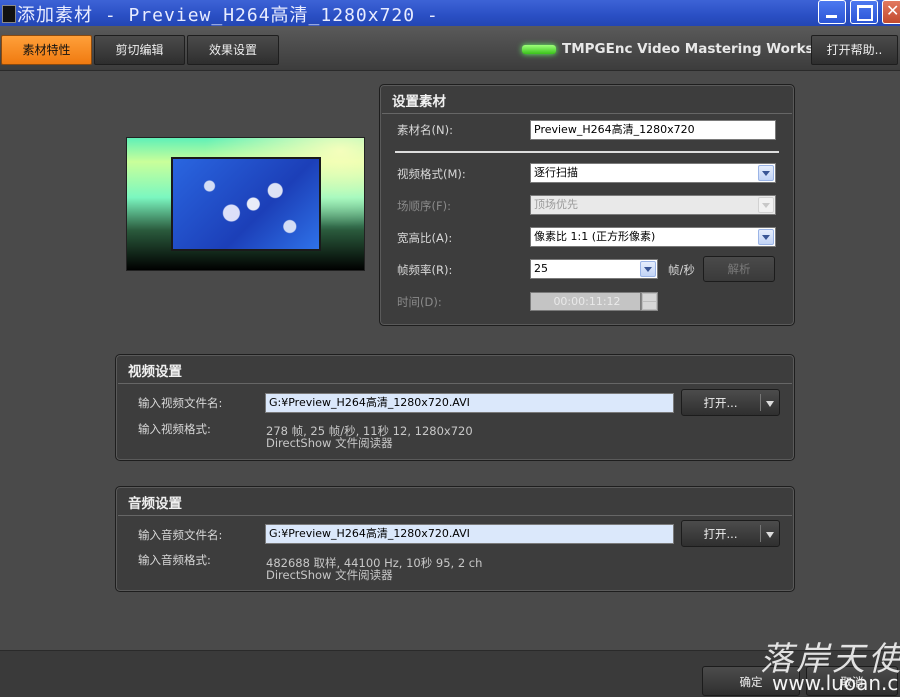 Image resolution: width=900 pixels, height=697 pixels. What do you see at coordinates (469, 403) in the screenshot?
I see `input-video-file-field: G:¥Preview_H264高清_1280x720.AVI` at bounding box center [469, 403].